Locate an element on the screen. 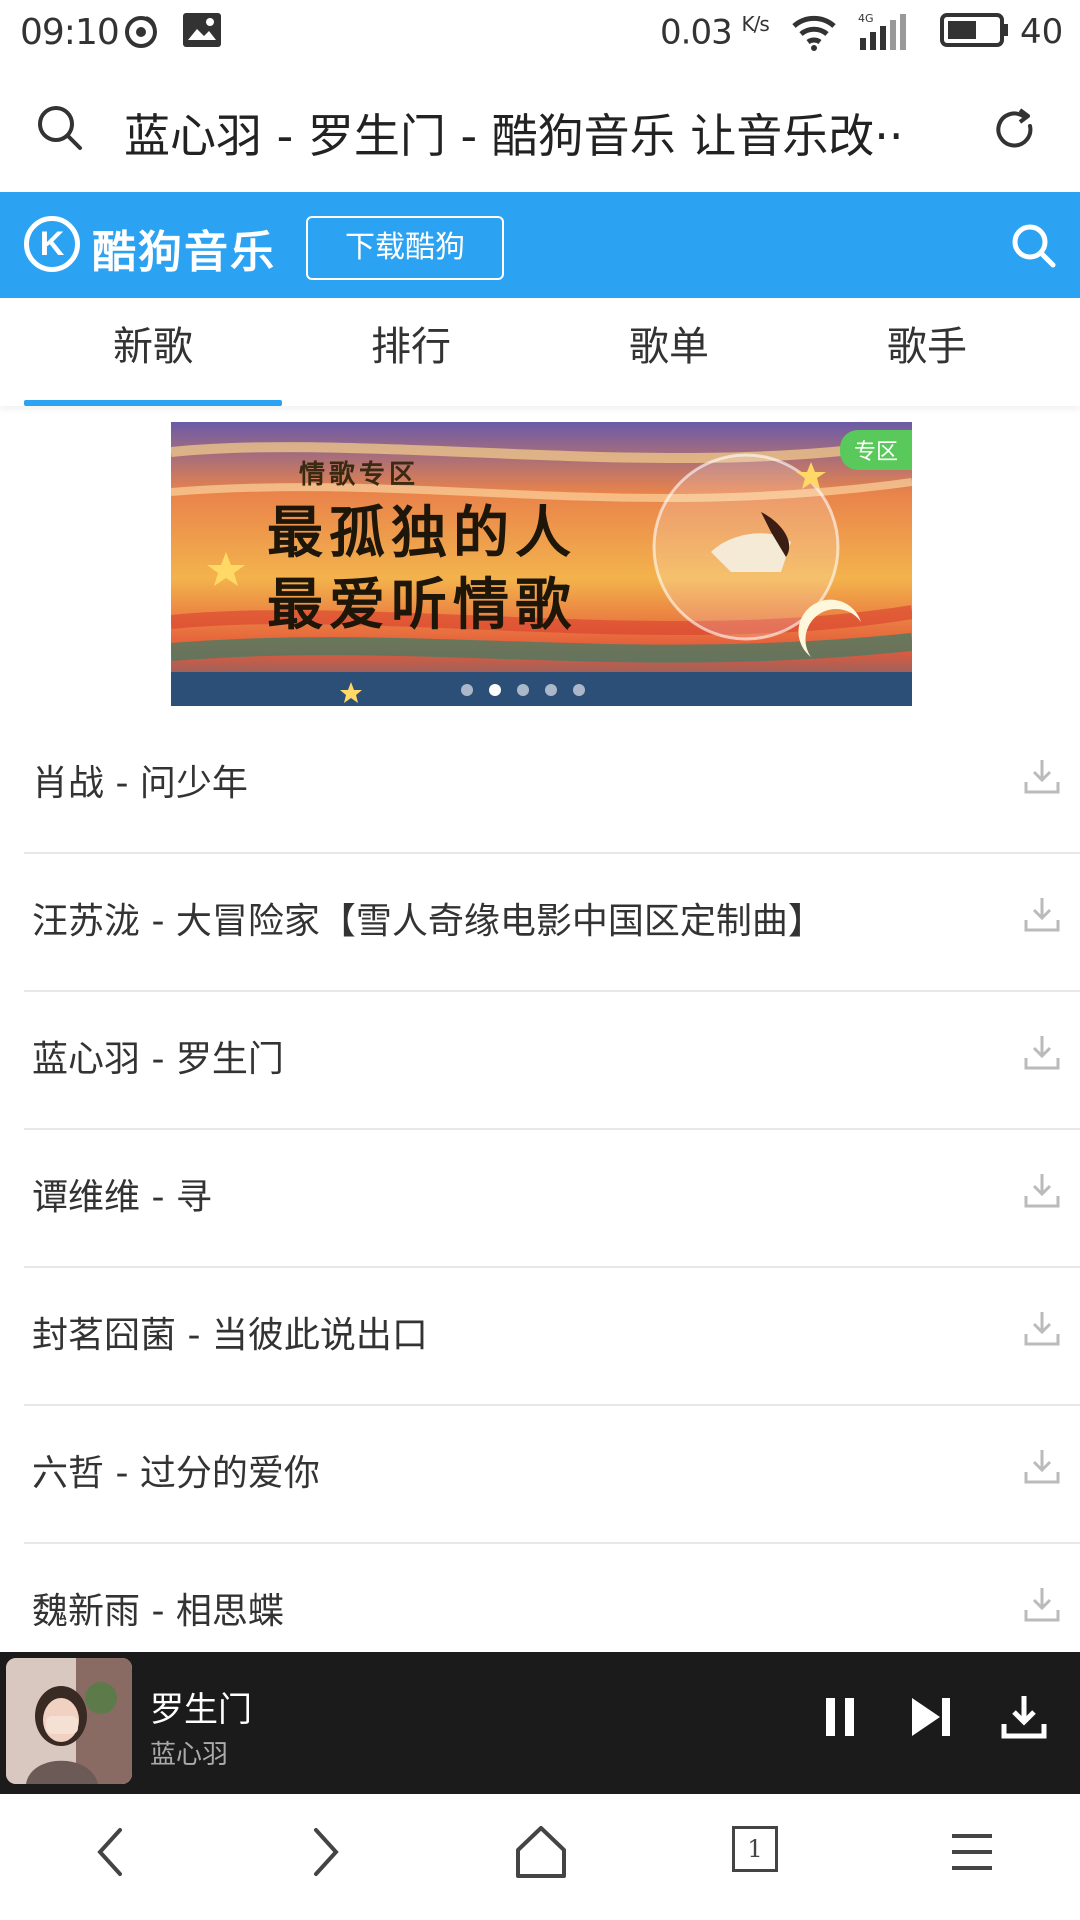 The width and height of the screenshot is (1080, 1920). song-row: 谭维维 - 寻 is located at coordinates (552, 1199).